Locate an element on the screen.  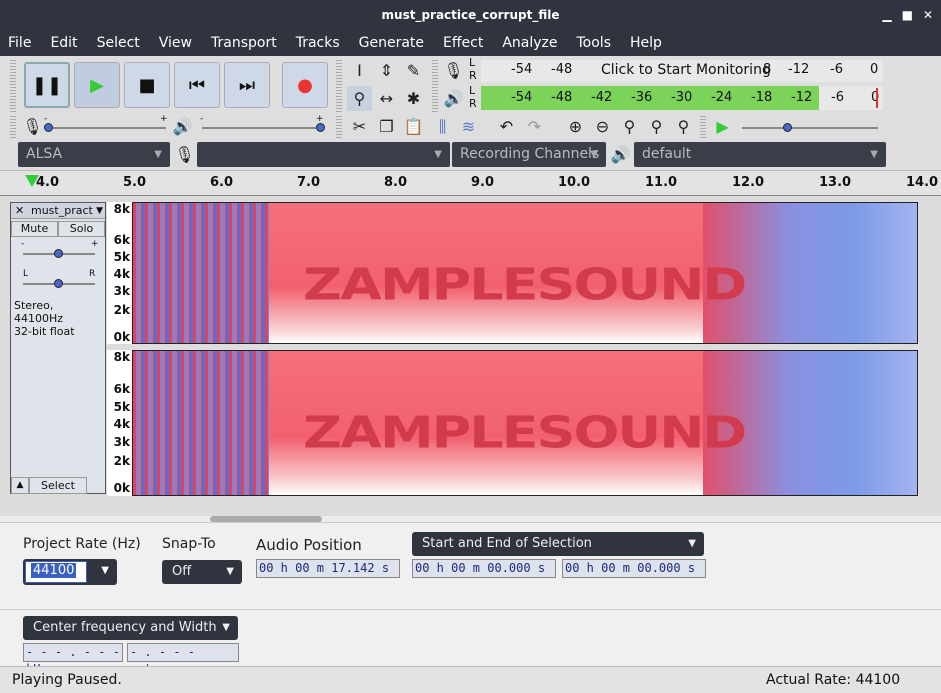
window-title: must_practice_corrupt_file is located at coordinates (470, 15).